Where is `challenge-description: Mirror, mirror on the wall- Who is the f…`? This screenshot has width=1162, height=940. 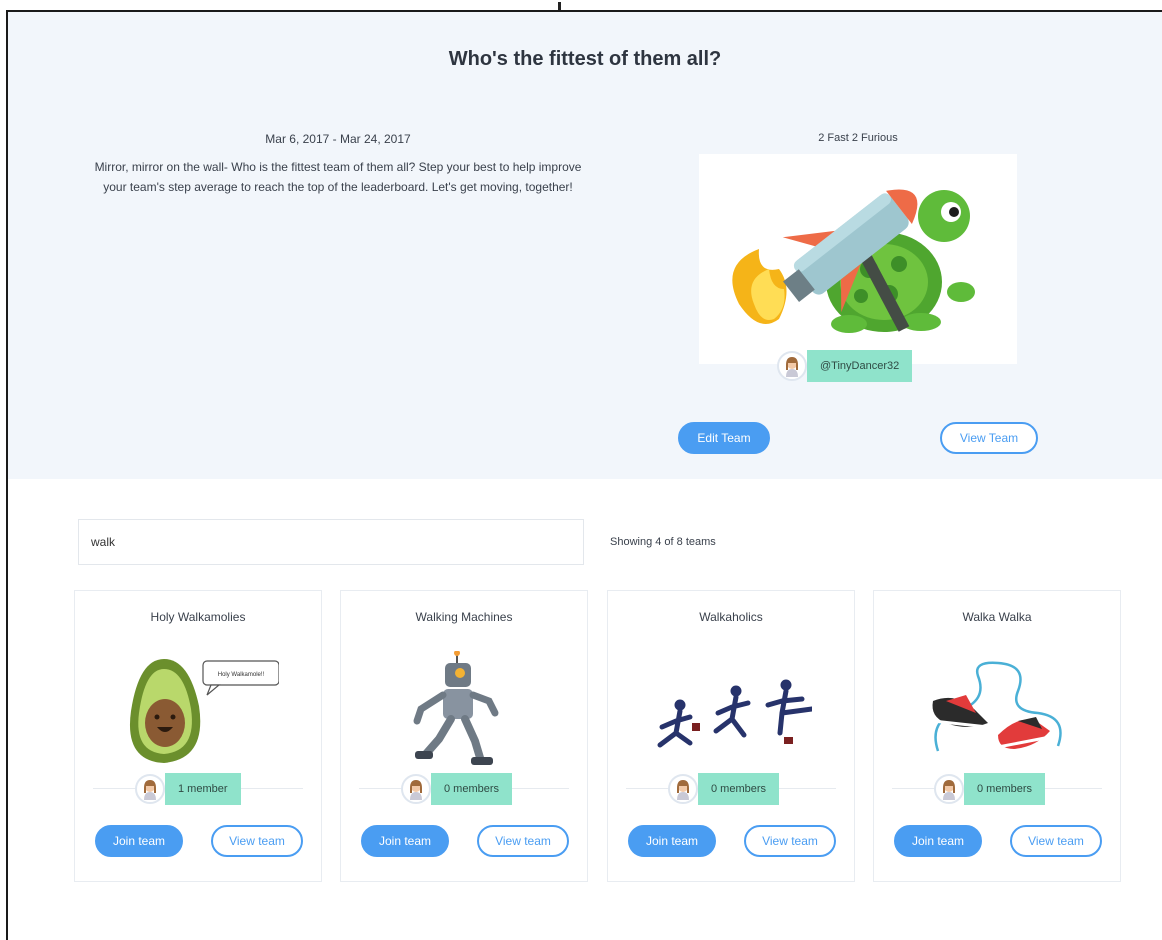
challenge-description: Mirror, mirror on the wall- Who is the f… is located at coordinates (338, 177).